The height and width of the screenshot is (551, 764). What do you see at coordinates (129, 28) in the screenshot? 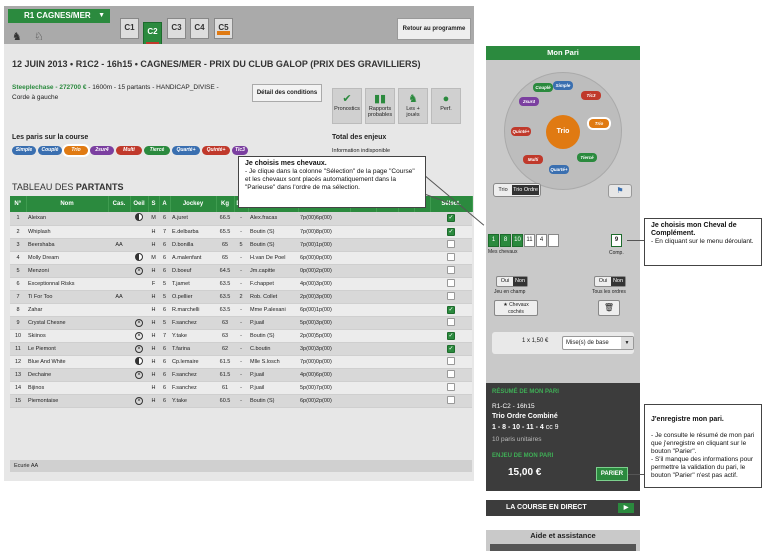
I see `tab-c1: C1` at bounding box center [129, 28].